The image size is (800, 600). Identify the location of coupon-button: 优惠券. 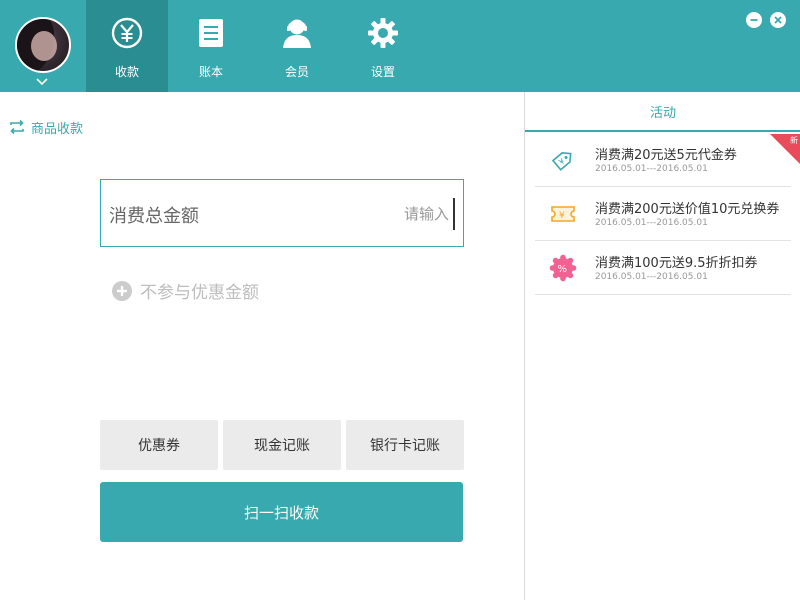
(159, 445).